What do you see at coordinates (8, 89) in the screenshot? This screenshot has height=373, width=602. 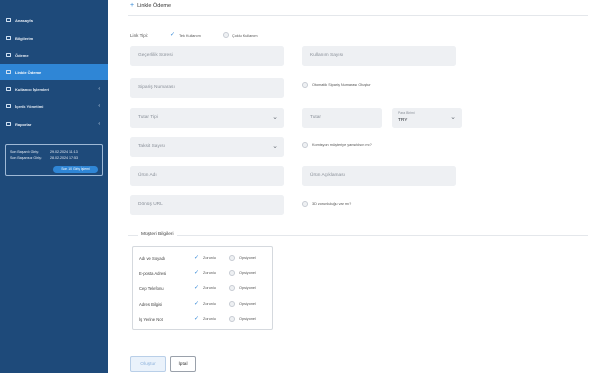 I see `users-icon` at bounding box center [8, 89].